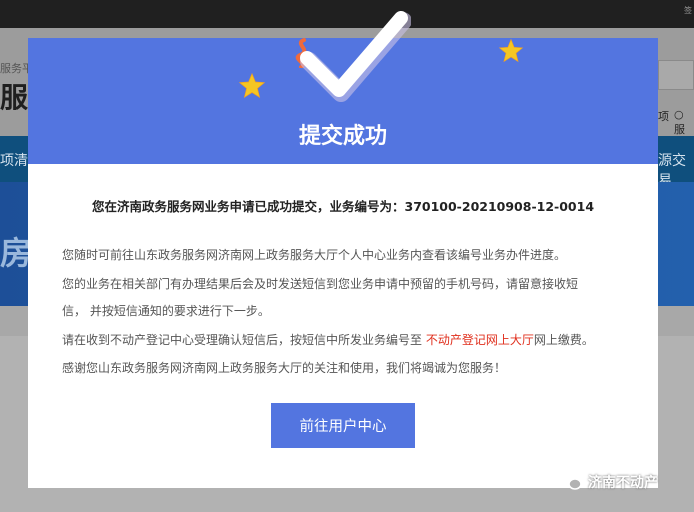 This screenshot has width=694, height=512. What do you see at coordinates (676, 75) in the screenshot?
I see `search-input` at bounding box center [676, 75].